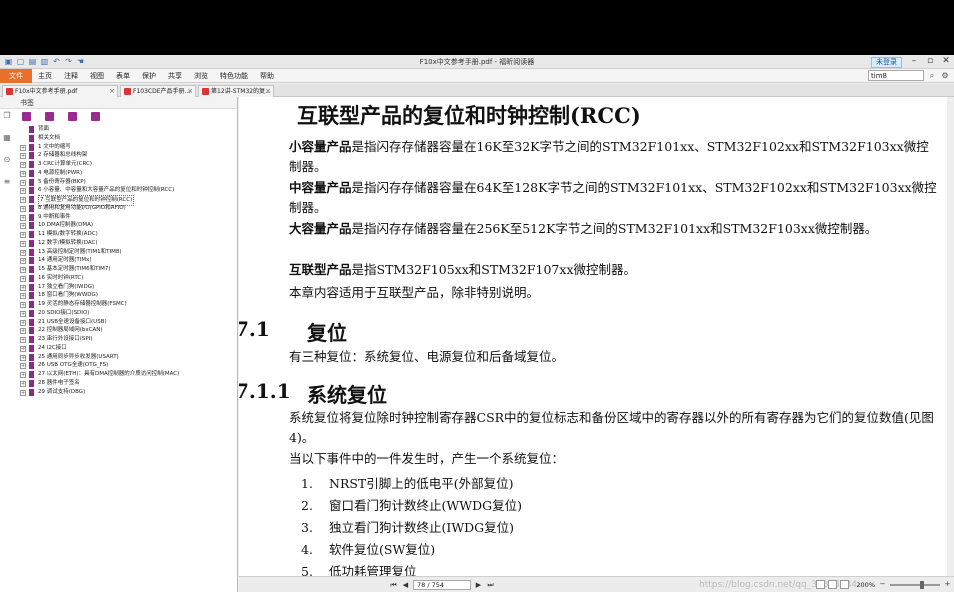  What do you see at coordinates (72, 116) in the screenshot?
I see `bookmark-expand-icon` at bounding box center [72, 116].